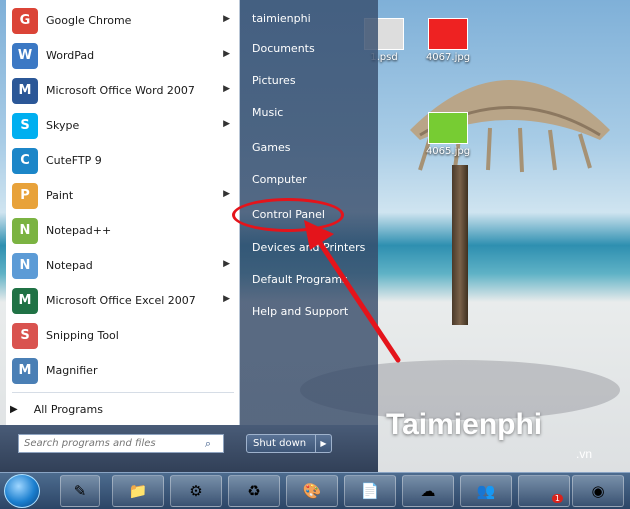 The width and height of the screenshot is (630, 509). Describe the element at coordinates (281, 18) in the screenshot. I see `places-item: taimienphi` at that location.